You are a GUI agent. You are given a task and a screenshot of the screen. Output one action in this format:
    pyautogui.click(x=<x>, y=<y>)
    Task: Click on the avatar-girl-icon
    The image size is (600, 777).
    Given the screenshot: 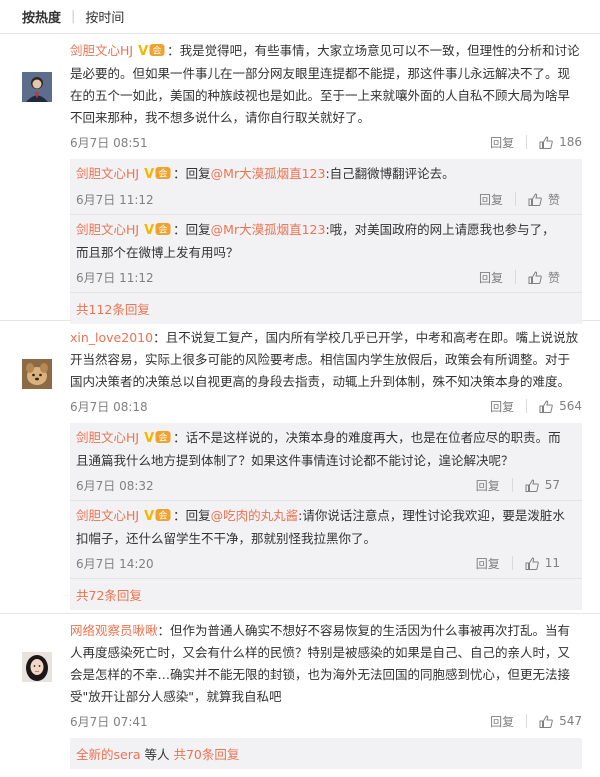 What is the action you would take?
    pyautogui.click(x=37, y=667)
    